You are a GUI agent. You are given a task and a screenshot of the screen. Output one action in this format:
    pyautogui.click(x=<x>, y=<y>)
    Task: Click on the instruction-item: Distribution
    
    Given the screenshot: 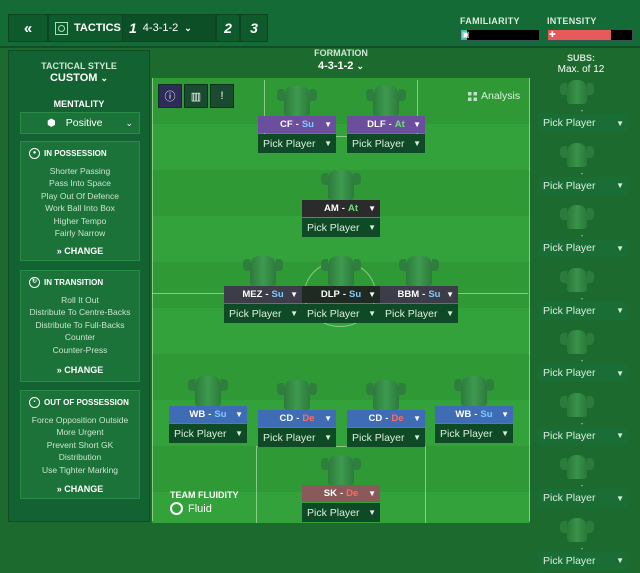 What is the action you would take?
    pyautogui.click(x=80, y=457)
    